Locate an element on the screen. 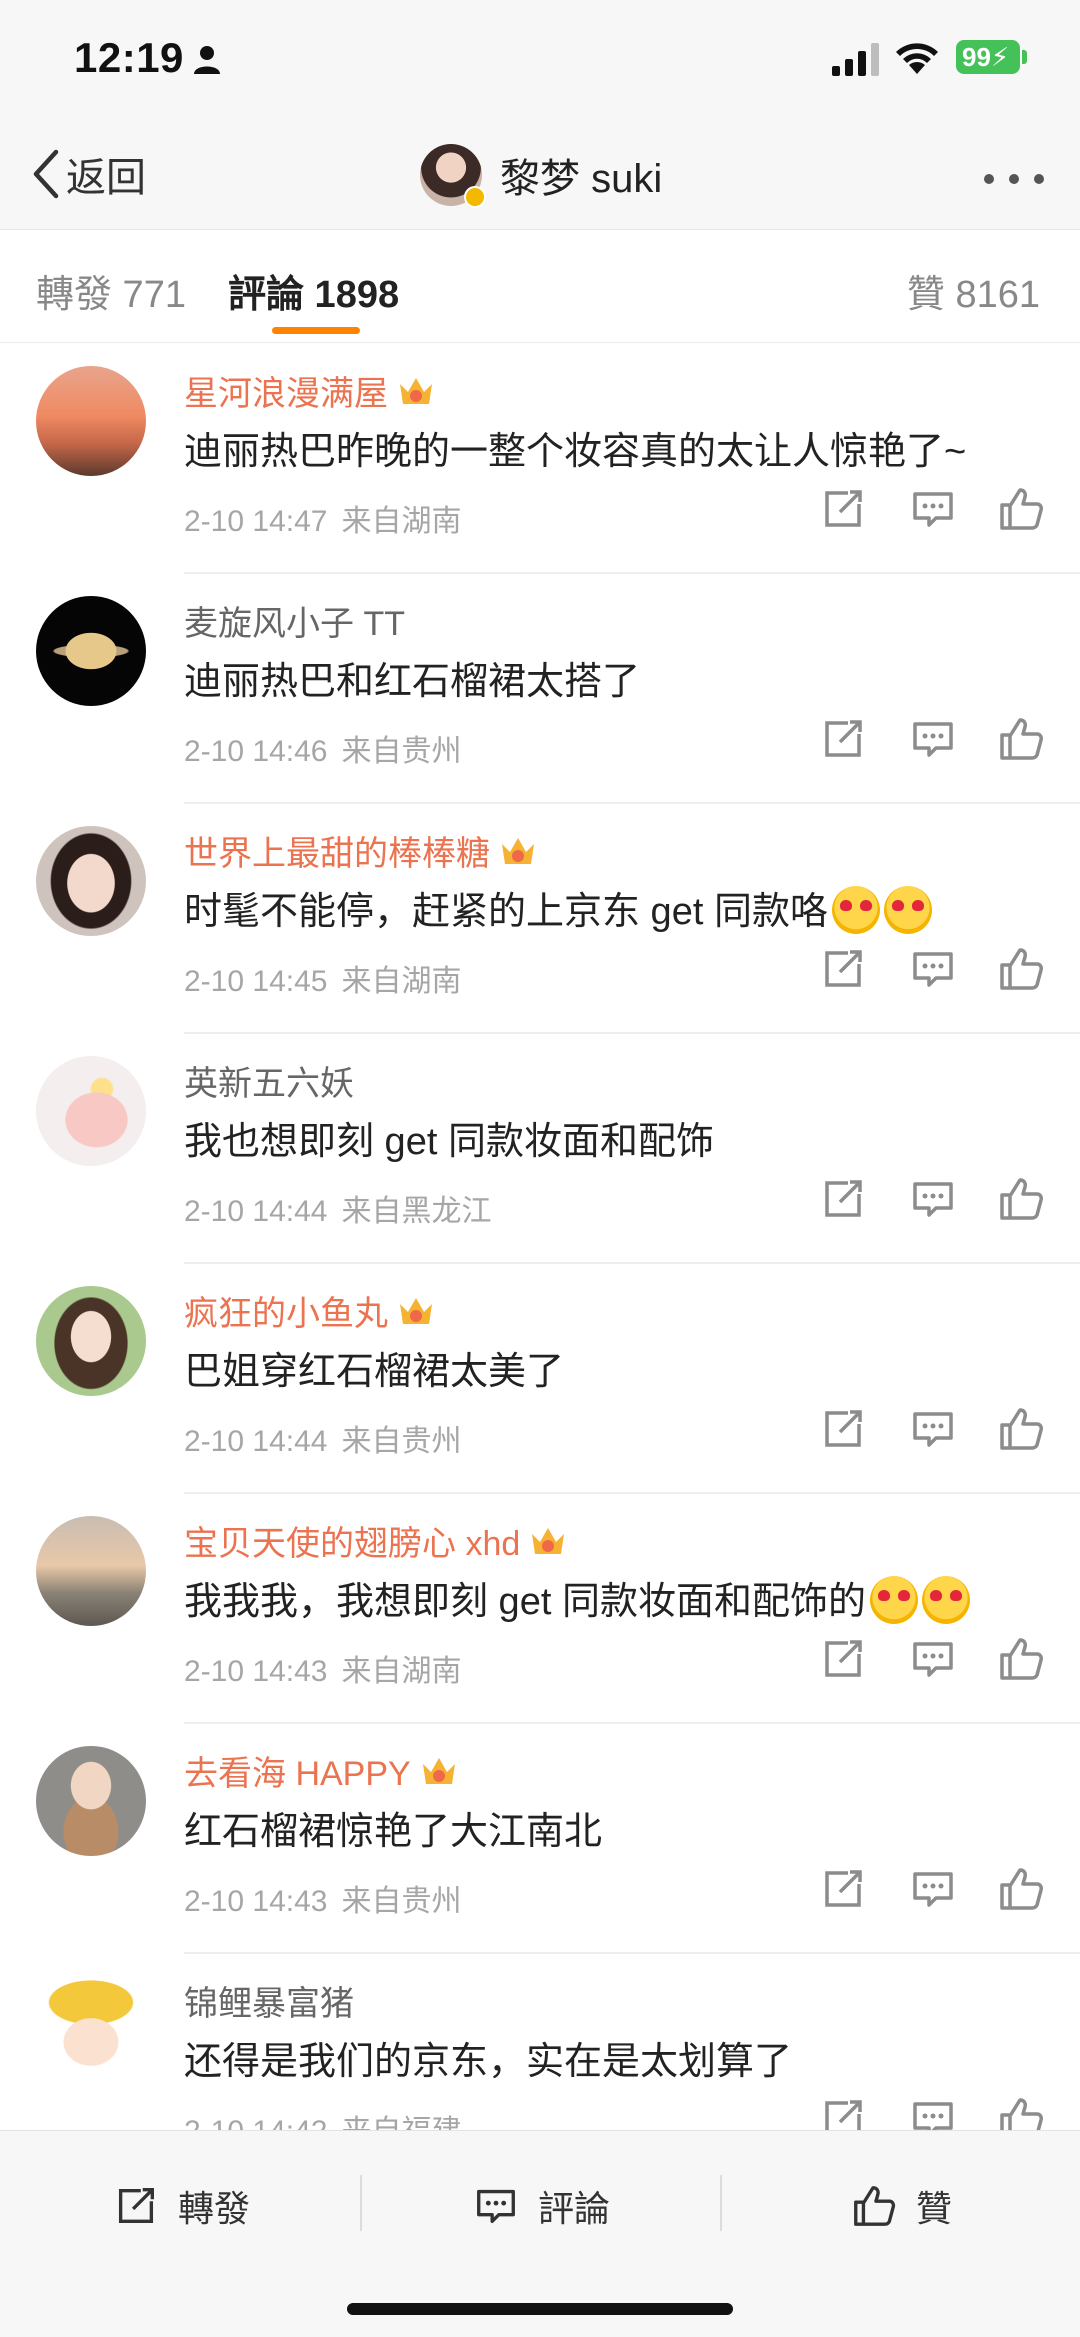  comment-text: 迪丽热巴昨晚的一整个妆容真的太让人惊艳了~ is located at coordinates (575, 452).